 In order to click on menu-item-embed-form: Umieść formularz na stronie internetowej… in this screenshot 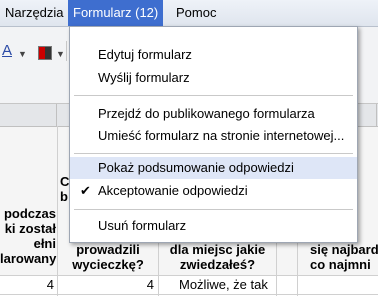, I will do `click(213, 136)`.